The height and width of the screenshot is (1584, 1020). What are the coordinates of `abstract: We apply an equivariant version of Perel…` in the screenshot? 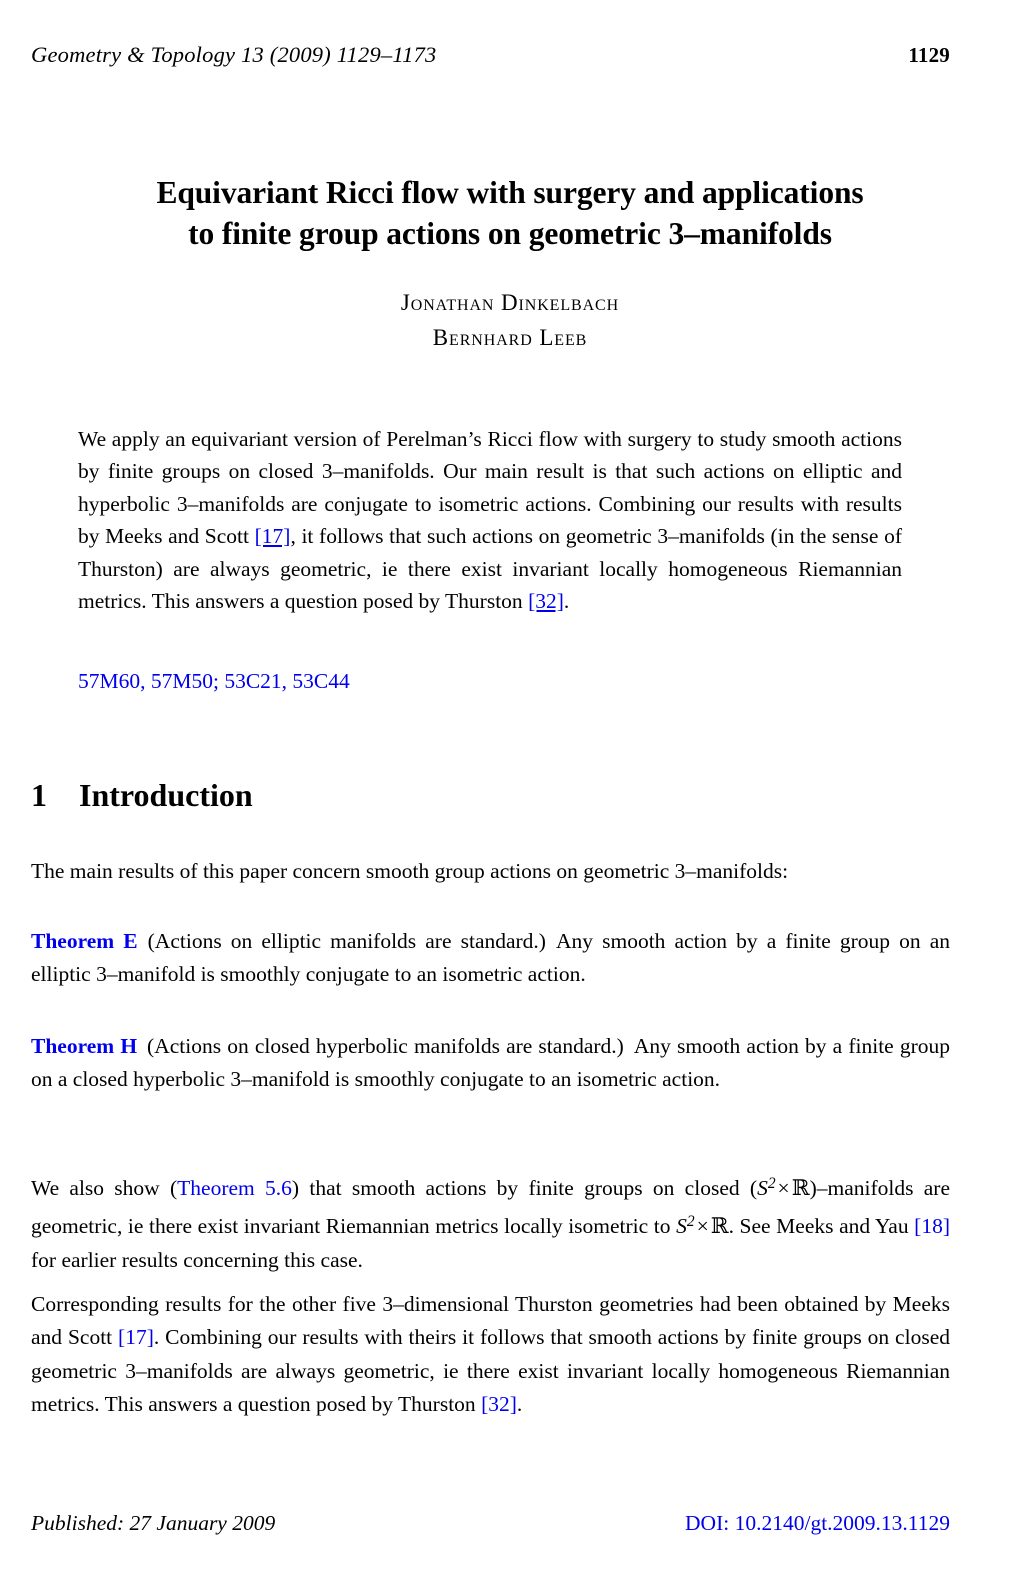 It's located at (490, 520).